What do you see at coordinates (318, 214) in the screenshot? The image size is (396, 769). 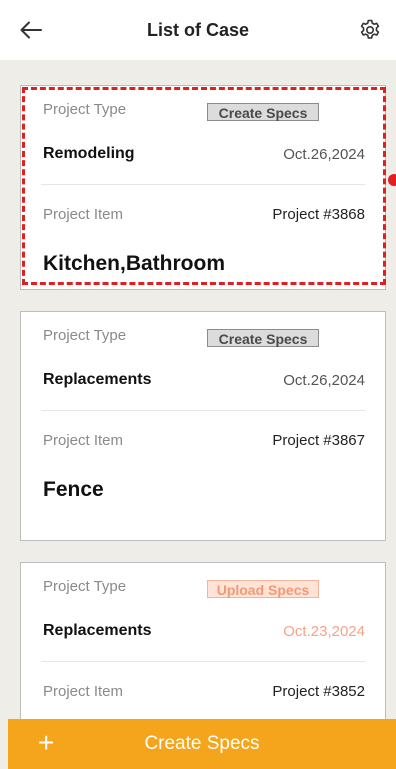 I see `project-number: Project #3868` at bounding box center [318, 214].